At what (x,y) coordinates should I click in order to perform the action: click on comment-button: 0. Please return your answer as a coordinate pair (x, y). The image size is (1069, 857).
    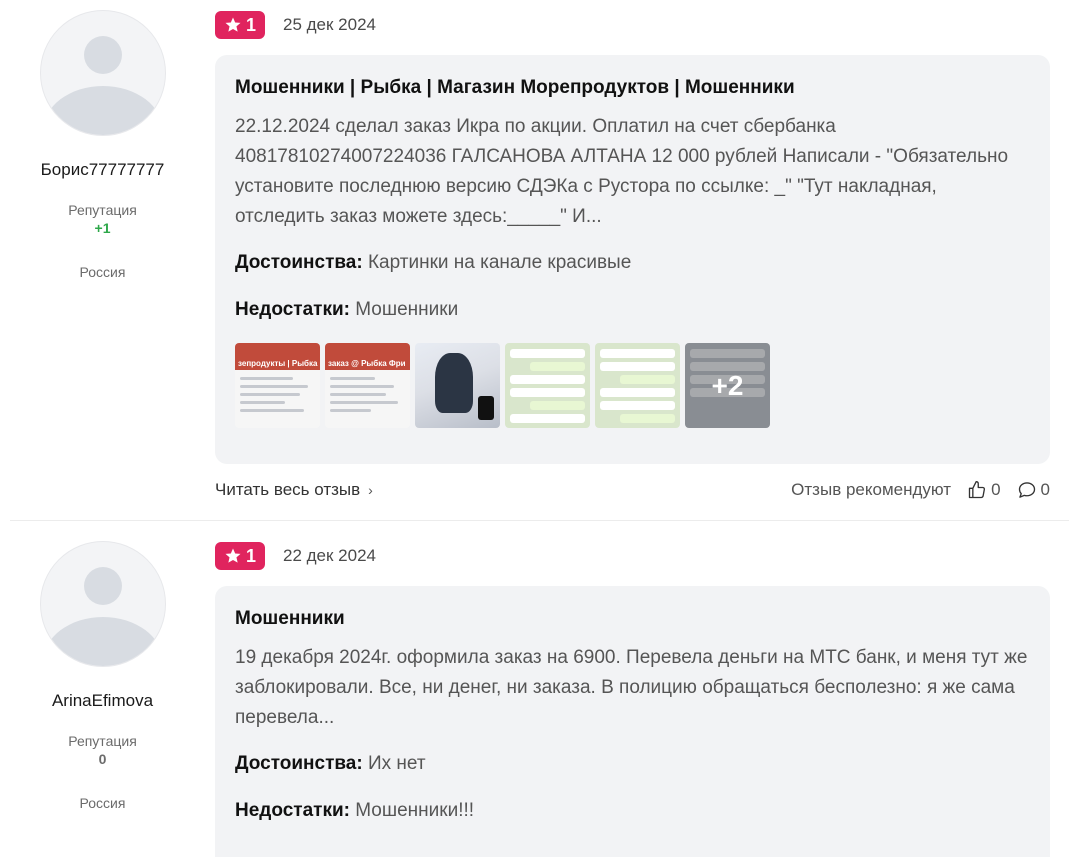
    Looking at the image, I should click on (1033, 490).